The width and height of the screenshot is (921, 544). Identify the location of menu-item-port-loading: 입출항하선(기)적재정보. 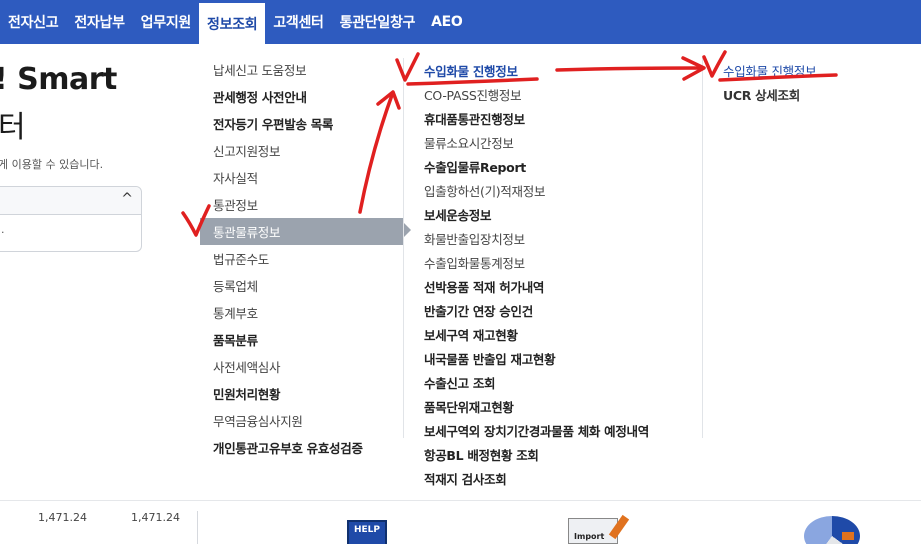
(530, 190).